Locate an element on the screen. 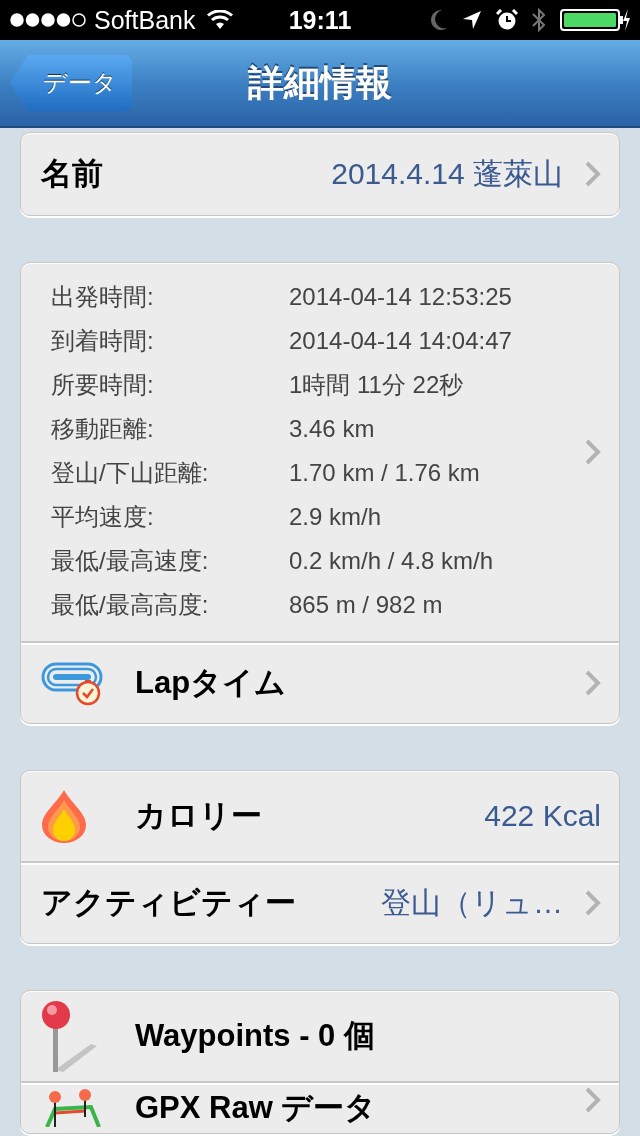 The image size is (640, 1136). battery-icon is located at coordinates (595, 20).